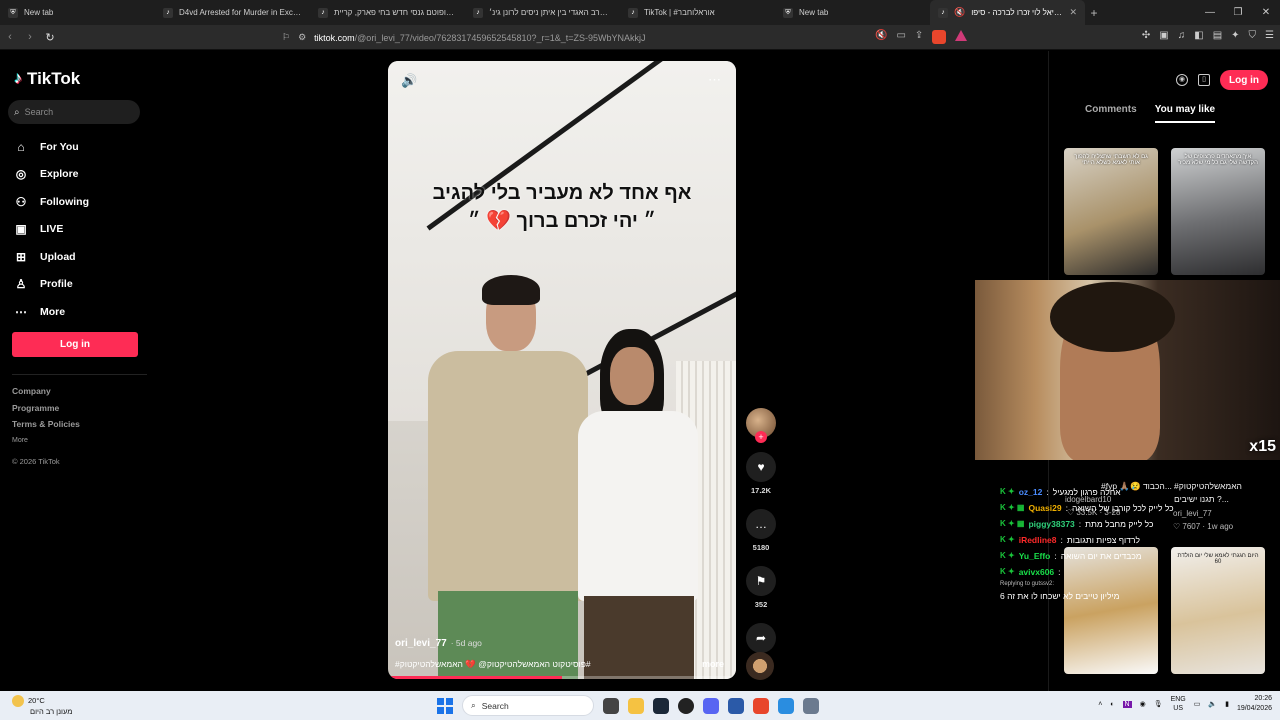 The width and height of the screenshot is (1280, 720). What do you see at coordinates (562, 677) in the screenshot?
I see `video-progress-bar` at bounding box center [562, 677].